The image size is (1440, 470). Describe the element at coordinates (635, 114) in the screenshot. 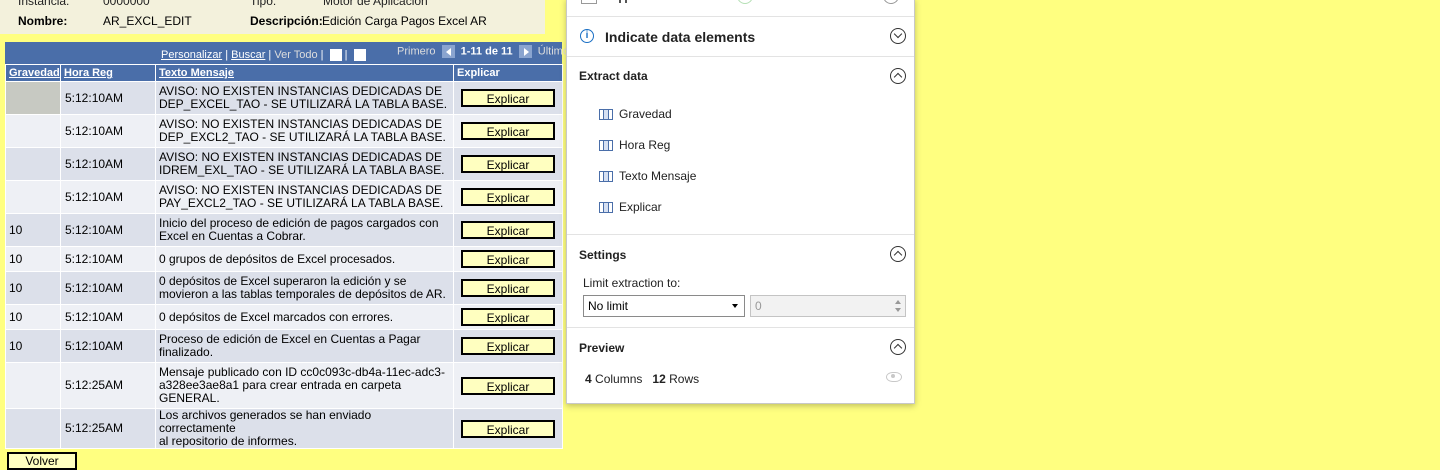

I see `field-gravedad: Gravedad` at that location.